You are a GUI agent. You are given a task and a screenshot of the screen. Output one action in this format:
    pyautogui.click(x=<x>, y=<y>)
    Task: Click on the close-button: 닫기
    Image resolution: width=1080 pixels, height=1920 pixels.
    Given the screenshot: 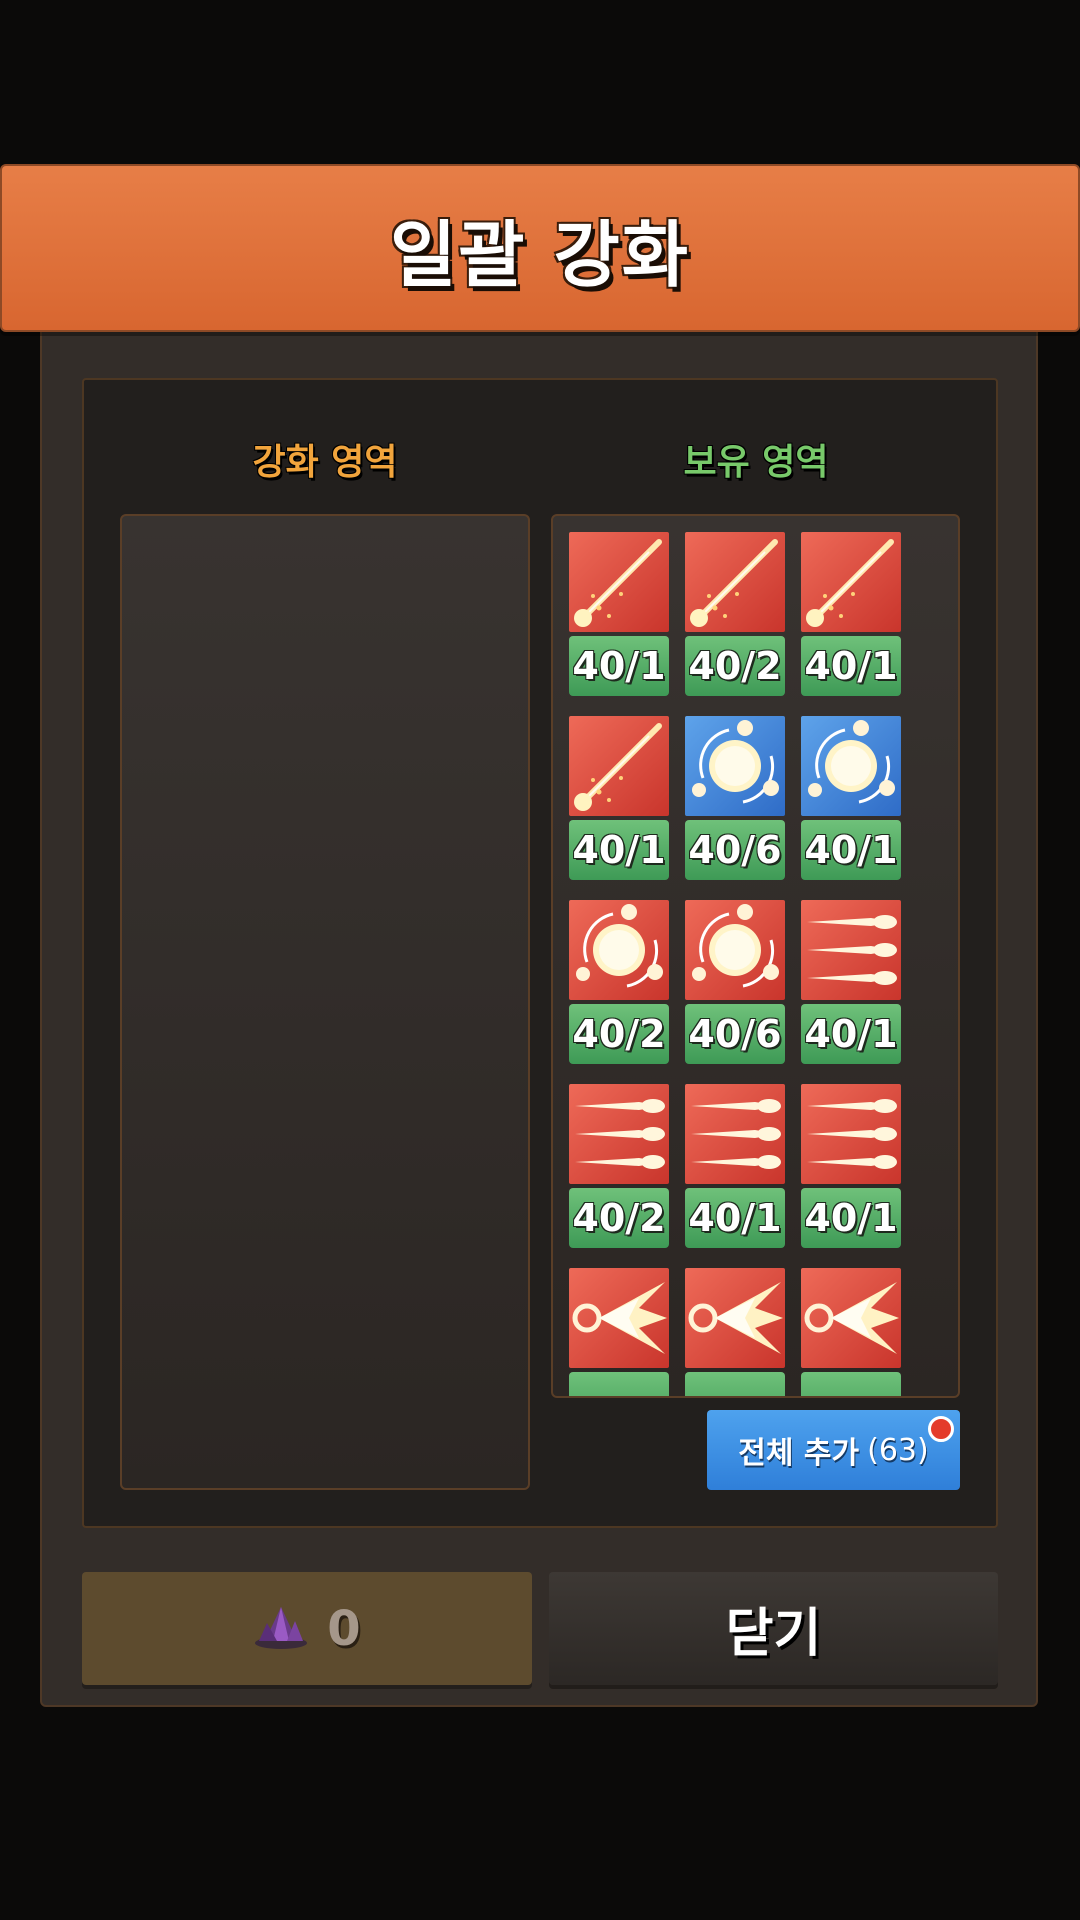 What is the action you would take?
    pyautogui.click(x=773, y=1628)
    